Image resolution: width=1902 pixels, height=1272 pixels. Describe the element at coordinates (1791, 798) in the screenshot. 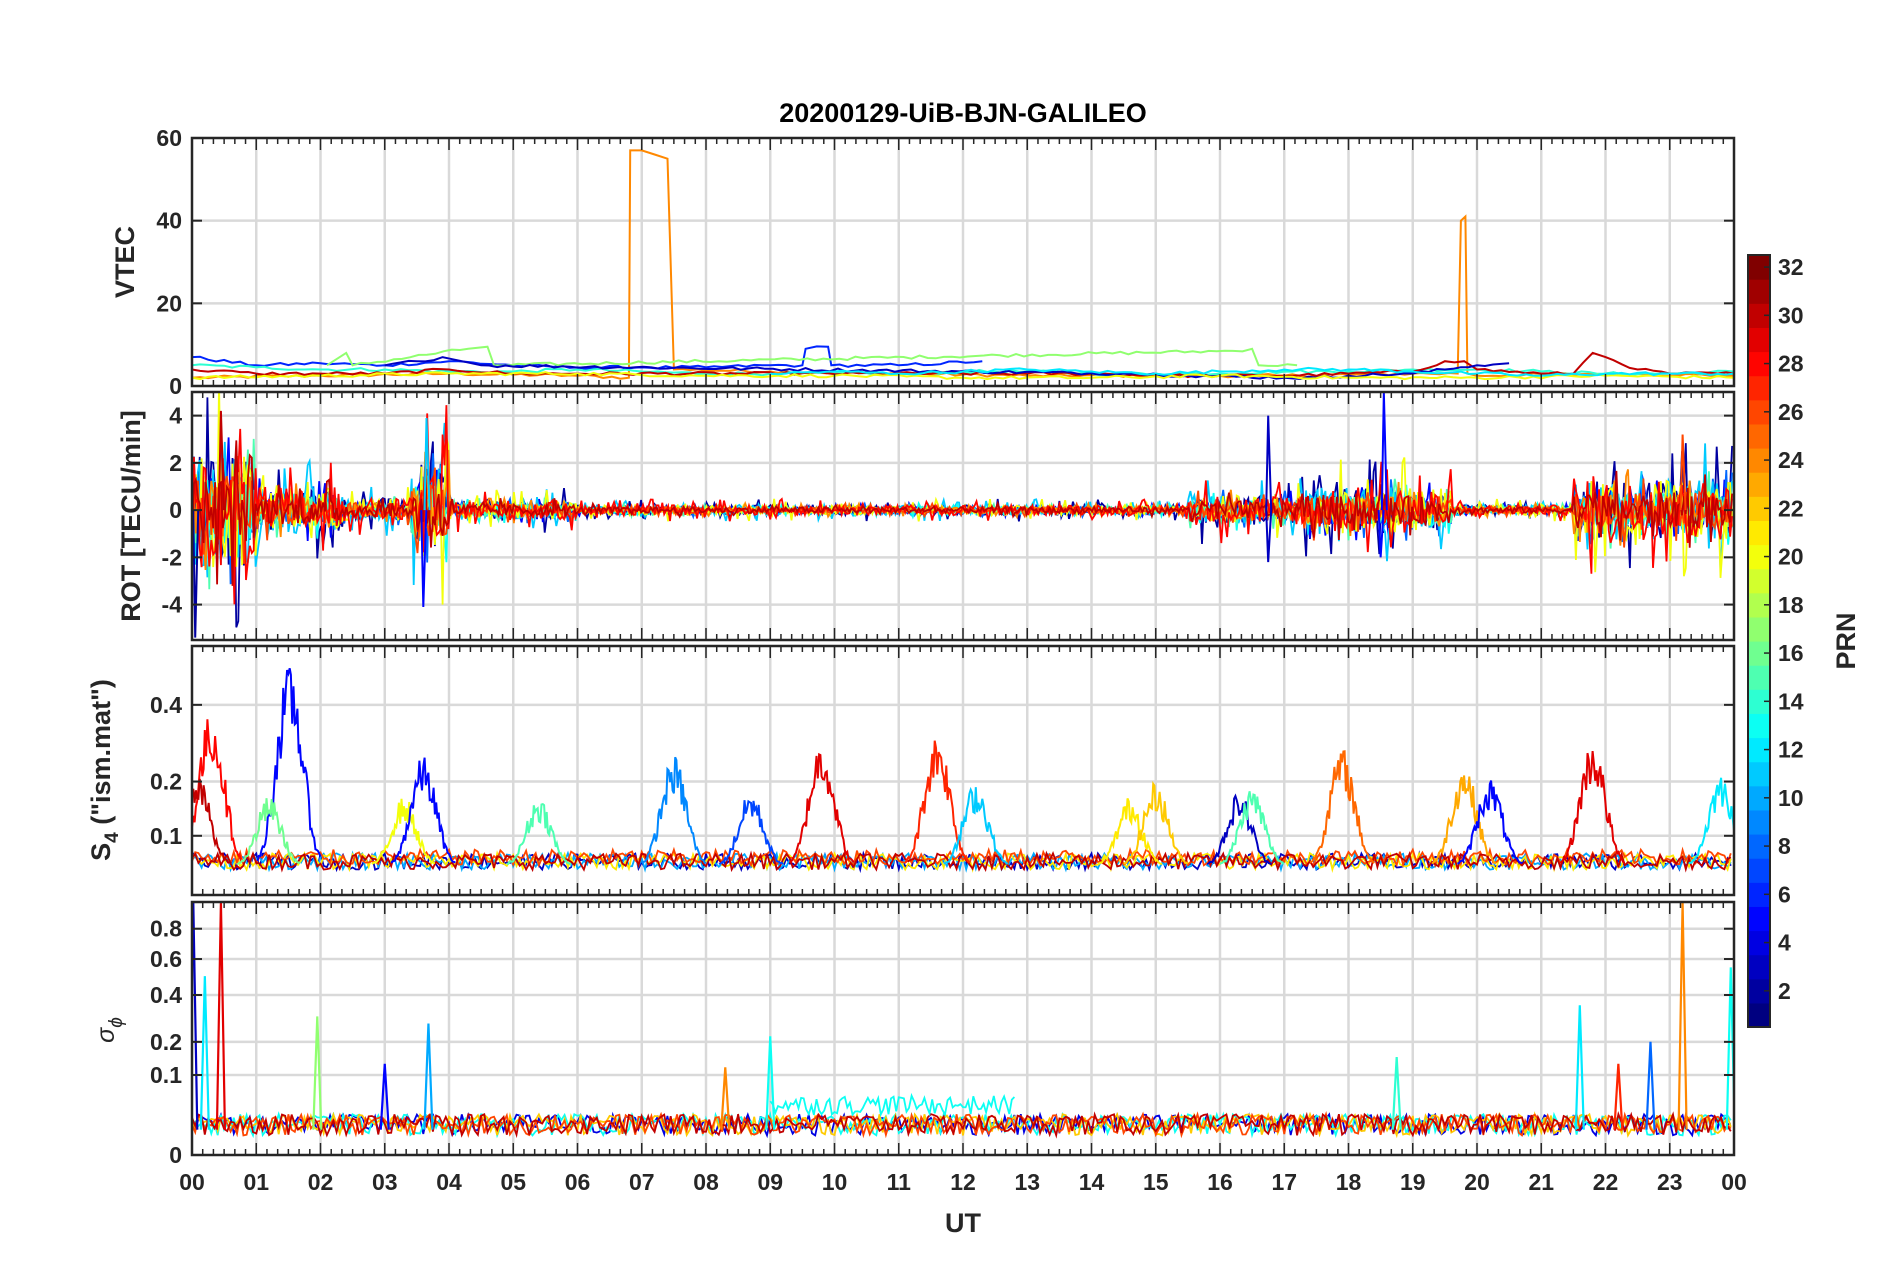

I see `colorbar-tick-label: 10` at that location.